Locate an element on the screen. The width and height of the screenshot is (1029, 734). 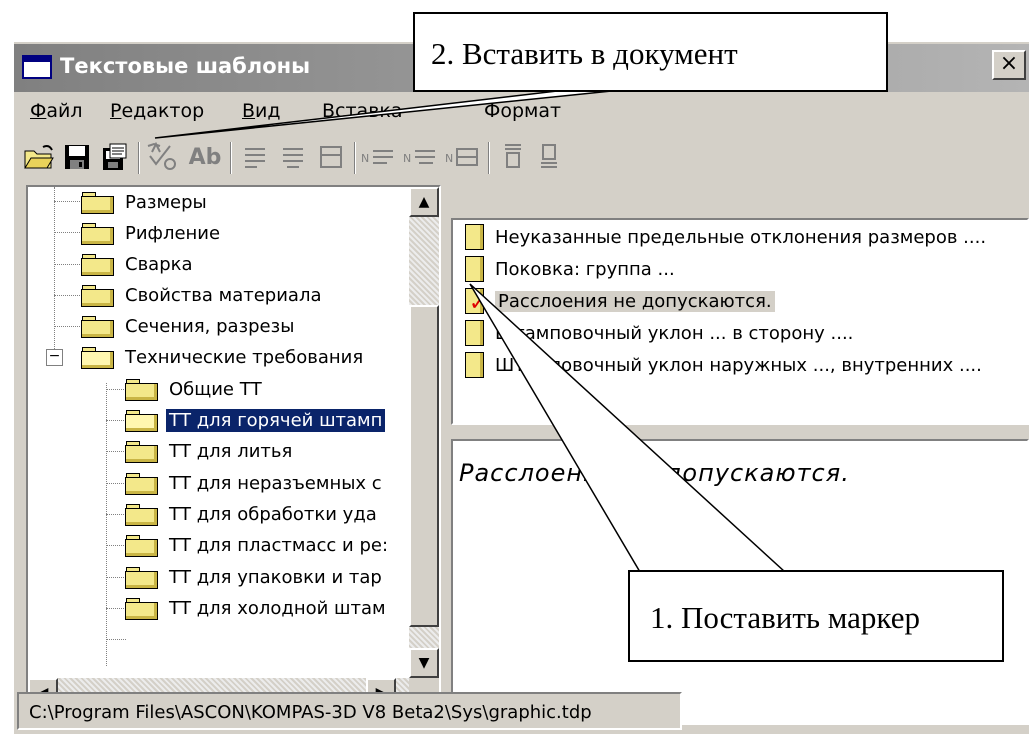
preview-text: Расслоения не допускаются. is located at coordinates (654, 473).